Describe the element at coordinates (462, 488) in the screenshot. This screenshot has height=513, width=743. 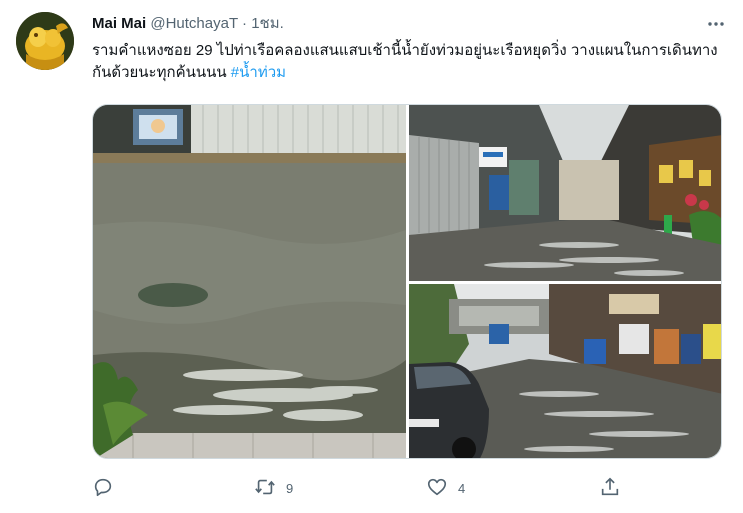
I see `like-count: 4` at that location.